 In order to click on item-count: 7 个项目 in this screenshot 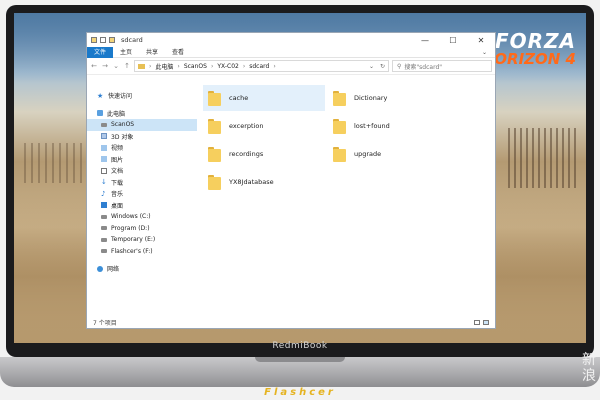, I will do `click(105, 323)`.